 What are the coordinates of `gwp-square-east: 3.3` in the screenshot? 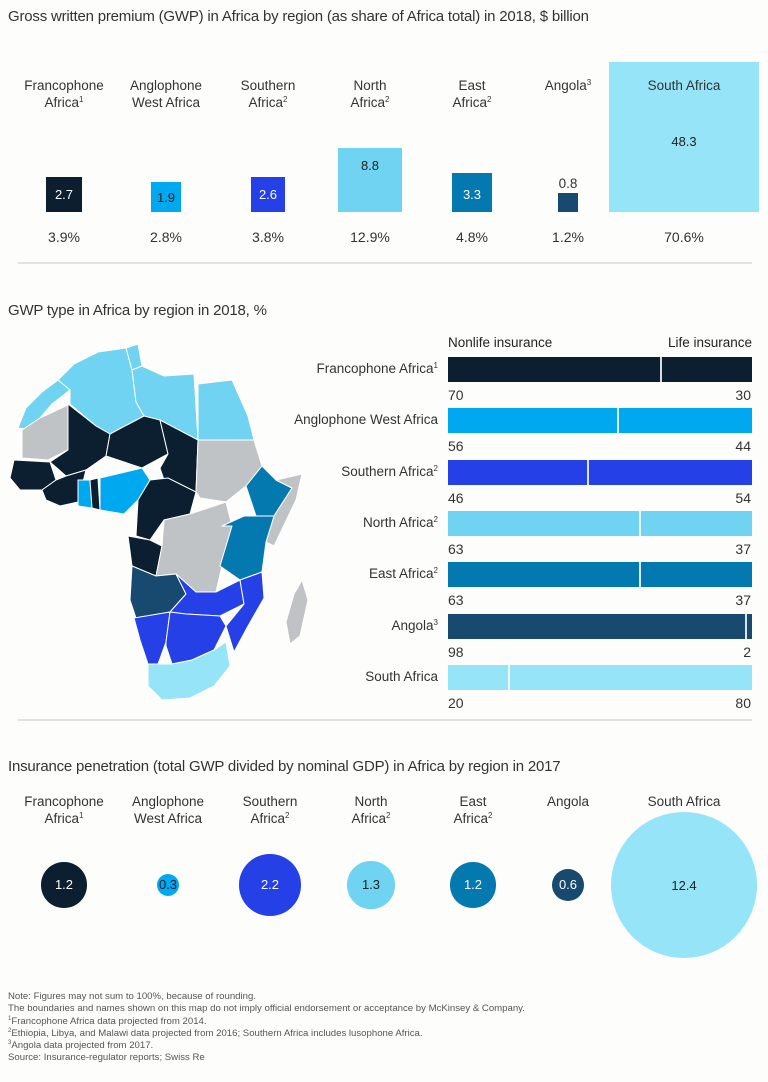 It's located at (472, 192).